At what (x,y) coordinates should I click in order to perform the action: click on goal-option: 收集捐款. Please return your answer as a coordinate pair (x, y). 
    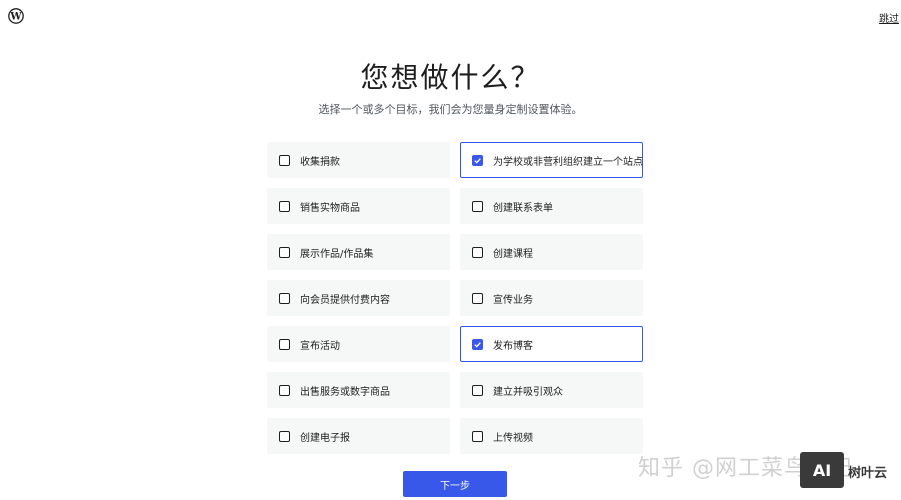
    Looking at the image, I should click on (358, 160).